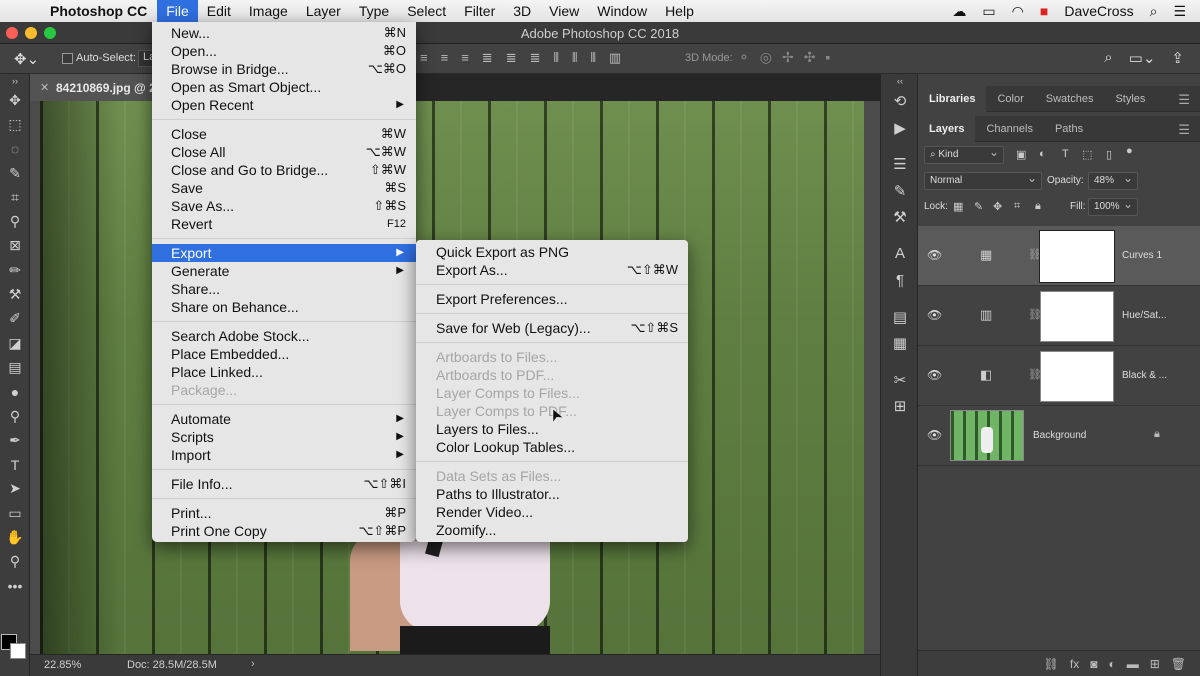 Image resolution: width=1200 pixels, height=676 pixels. What do you see at coordinates (284, 224) in the screenshot?
I see `menu-item-revert: Revert F12` at bounding box center [284, 224].